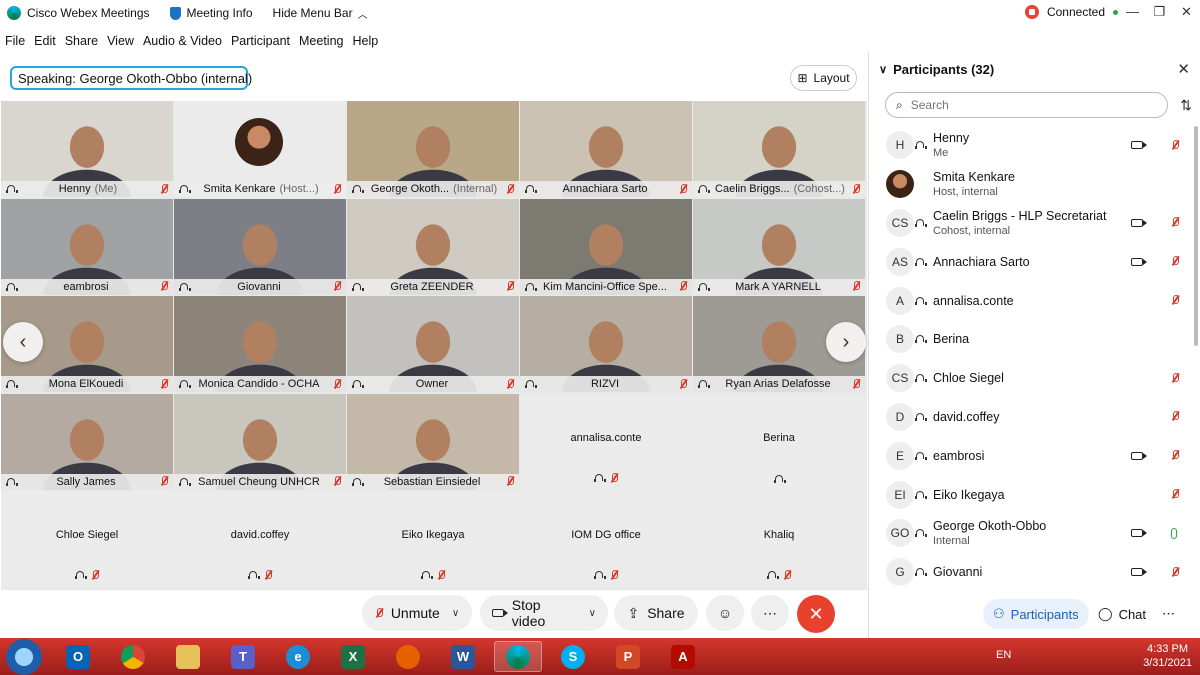 This screenshot has height=675, width=1200. I want to click on video-tile: Sebastian Einsiedel, so click(433, 441).